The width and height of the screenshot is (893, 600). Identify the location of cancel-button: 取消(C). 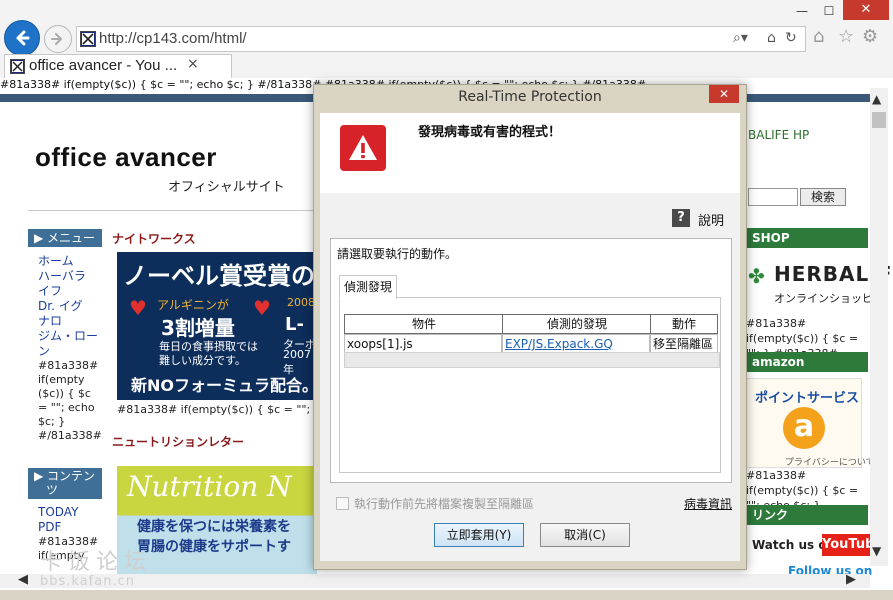
(585, 535).